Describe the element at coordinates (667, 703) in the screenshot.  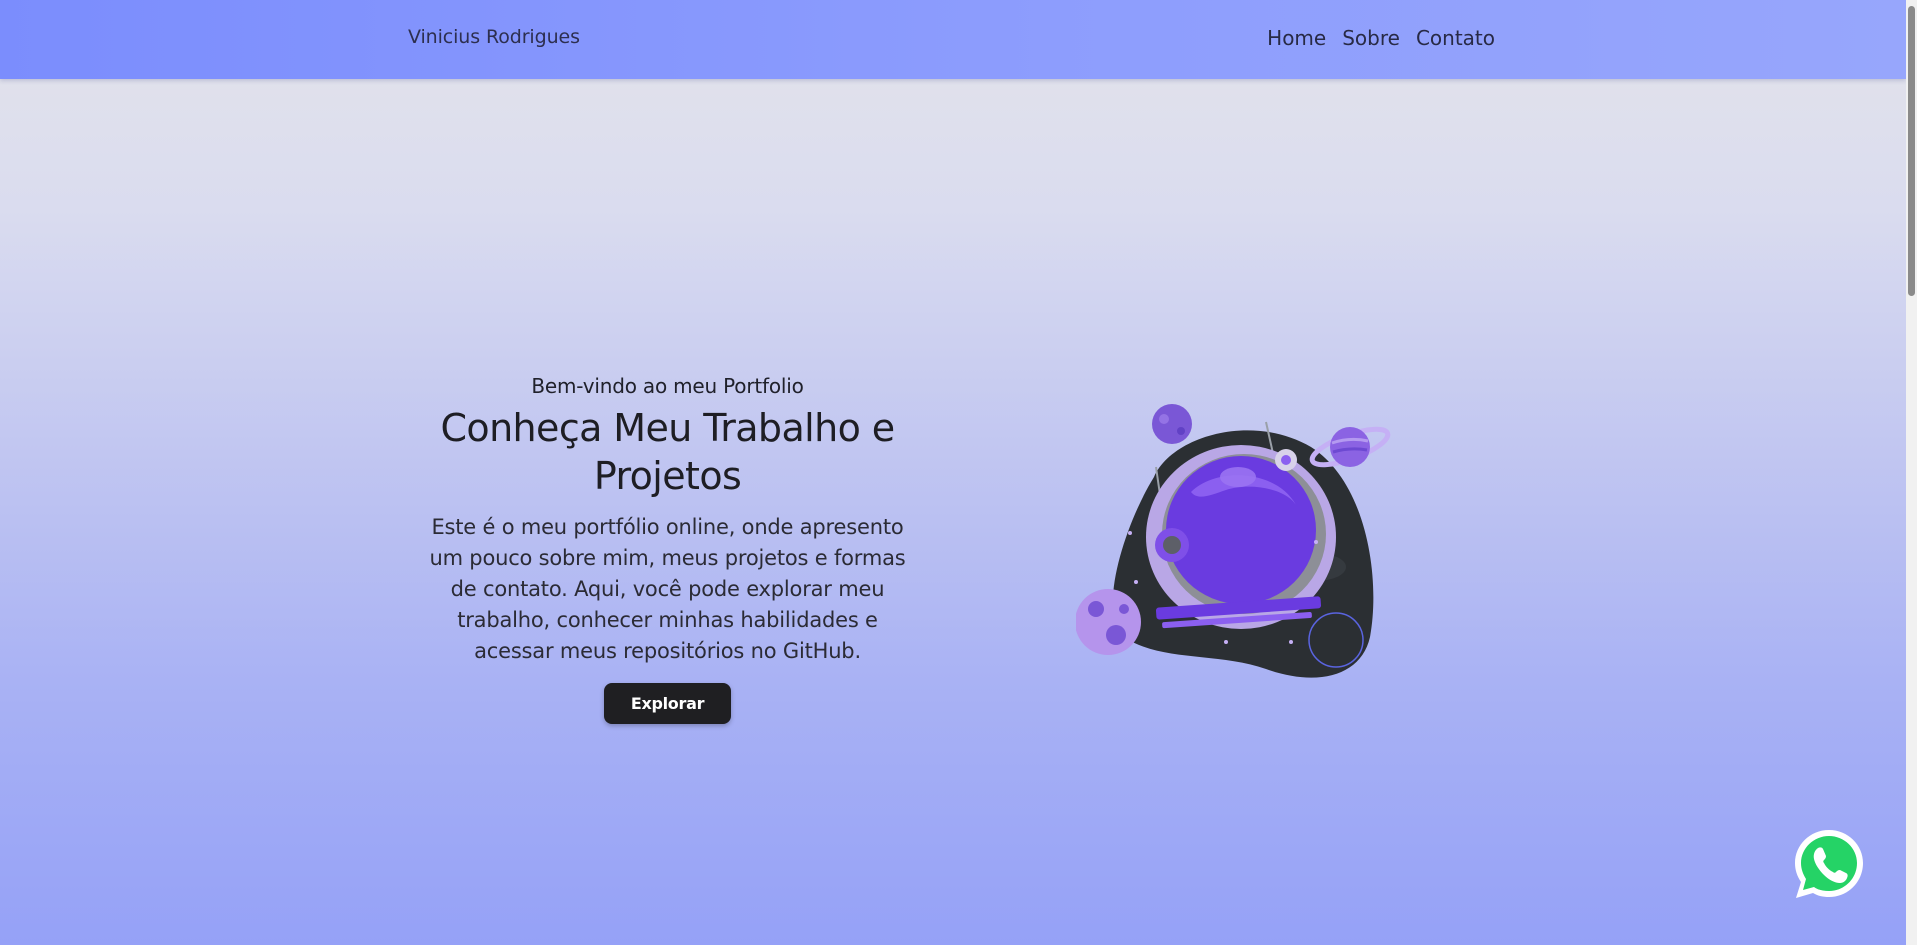
I see `explore-button: Explorar` at that location.